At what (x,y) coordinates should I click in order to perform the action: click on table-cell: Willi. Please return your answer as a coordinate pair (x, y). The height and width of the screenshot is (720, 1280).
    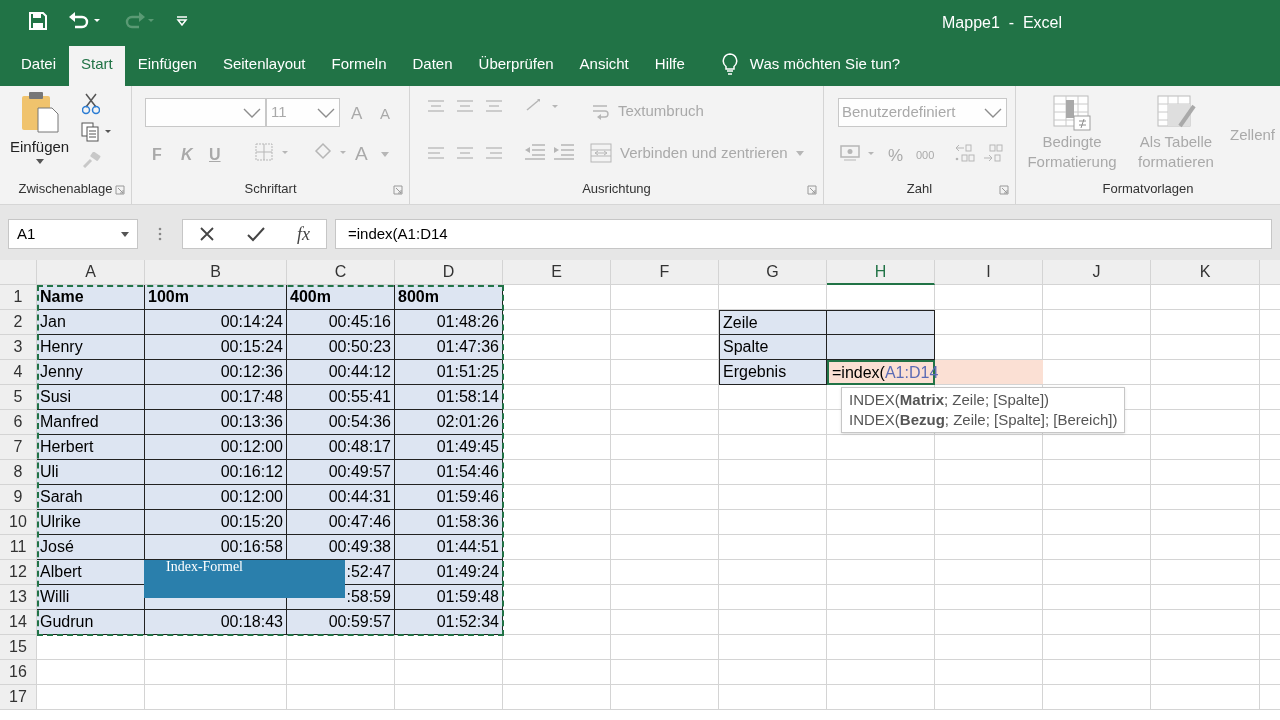
    Looking at the image, I should click on (91, 597).